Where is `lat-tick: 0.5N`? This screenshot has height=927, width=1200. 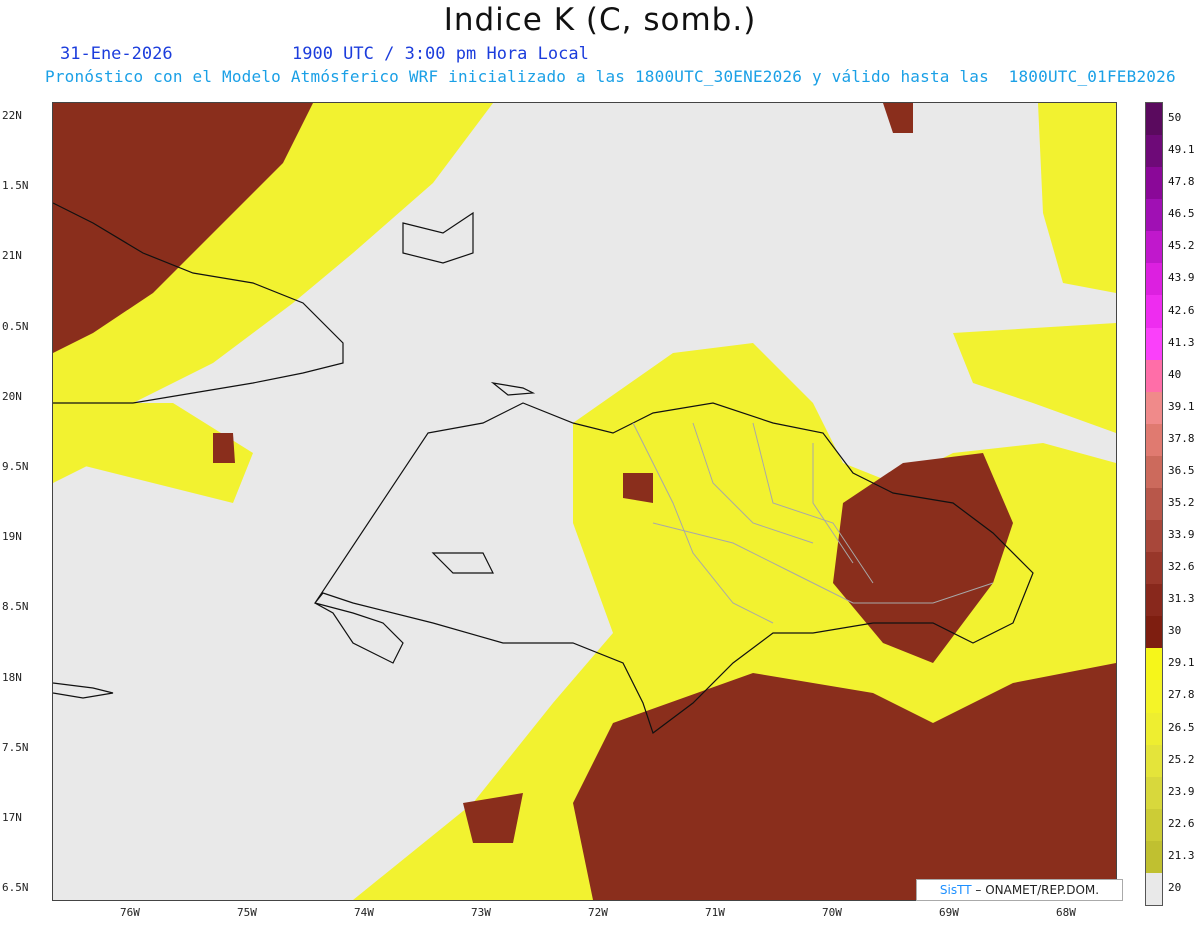
lat-tick: 0.5N is located at coordinates (15, 326).